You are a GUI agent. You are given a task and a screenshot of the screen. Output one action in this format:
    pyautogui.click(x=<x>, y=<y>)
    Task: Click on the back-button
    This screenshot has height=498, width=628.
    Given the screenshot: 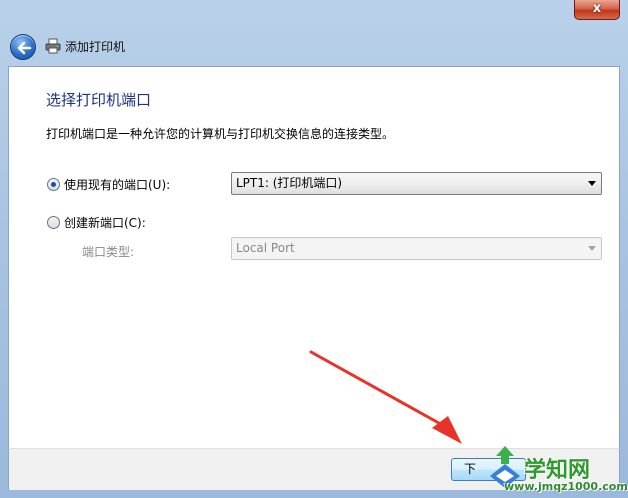 What is the action you would take?
    pyautogui.click(x=23, y=47)
    